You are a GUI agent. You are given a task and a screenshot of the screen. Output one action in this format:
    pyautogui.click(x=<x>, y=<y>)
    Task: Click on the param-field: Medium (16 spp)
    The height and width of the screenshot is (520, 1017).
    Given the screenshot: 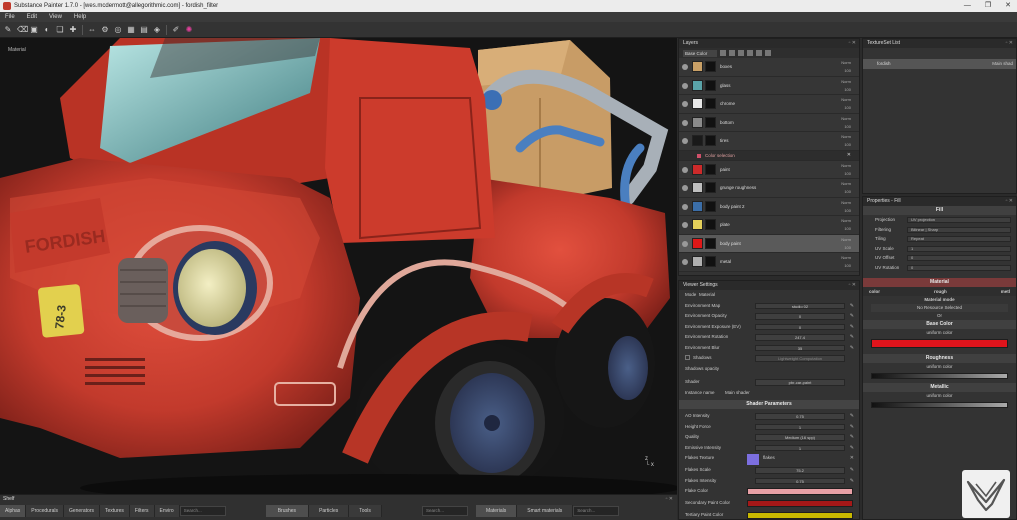 What is the action you would take?
    pyautogui.click(x=800, y=437)
    